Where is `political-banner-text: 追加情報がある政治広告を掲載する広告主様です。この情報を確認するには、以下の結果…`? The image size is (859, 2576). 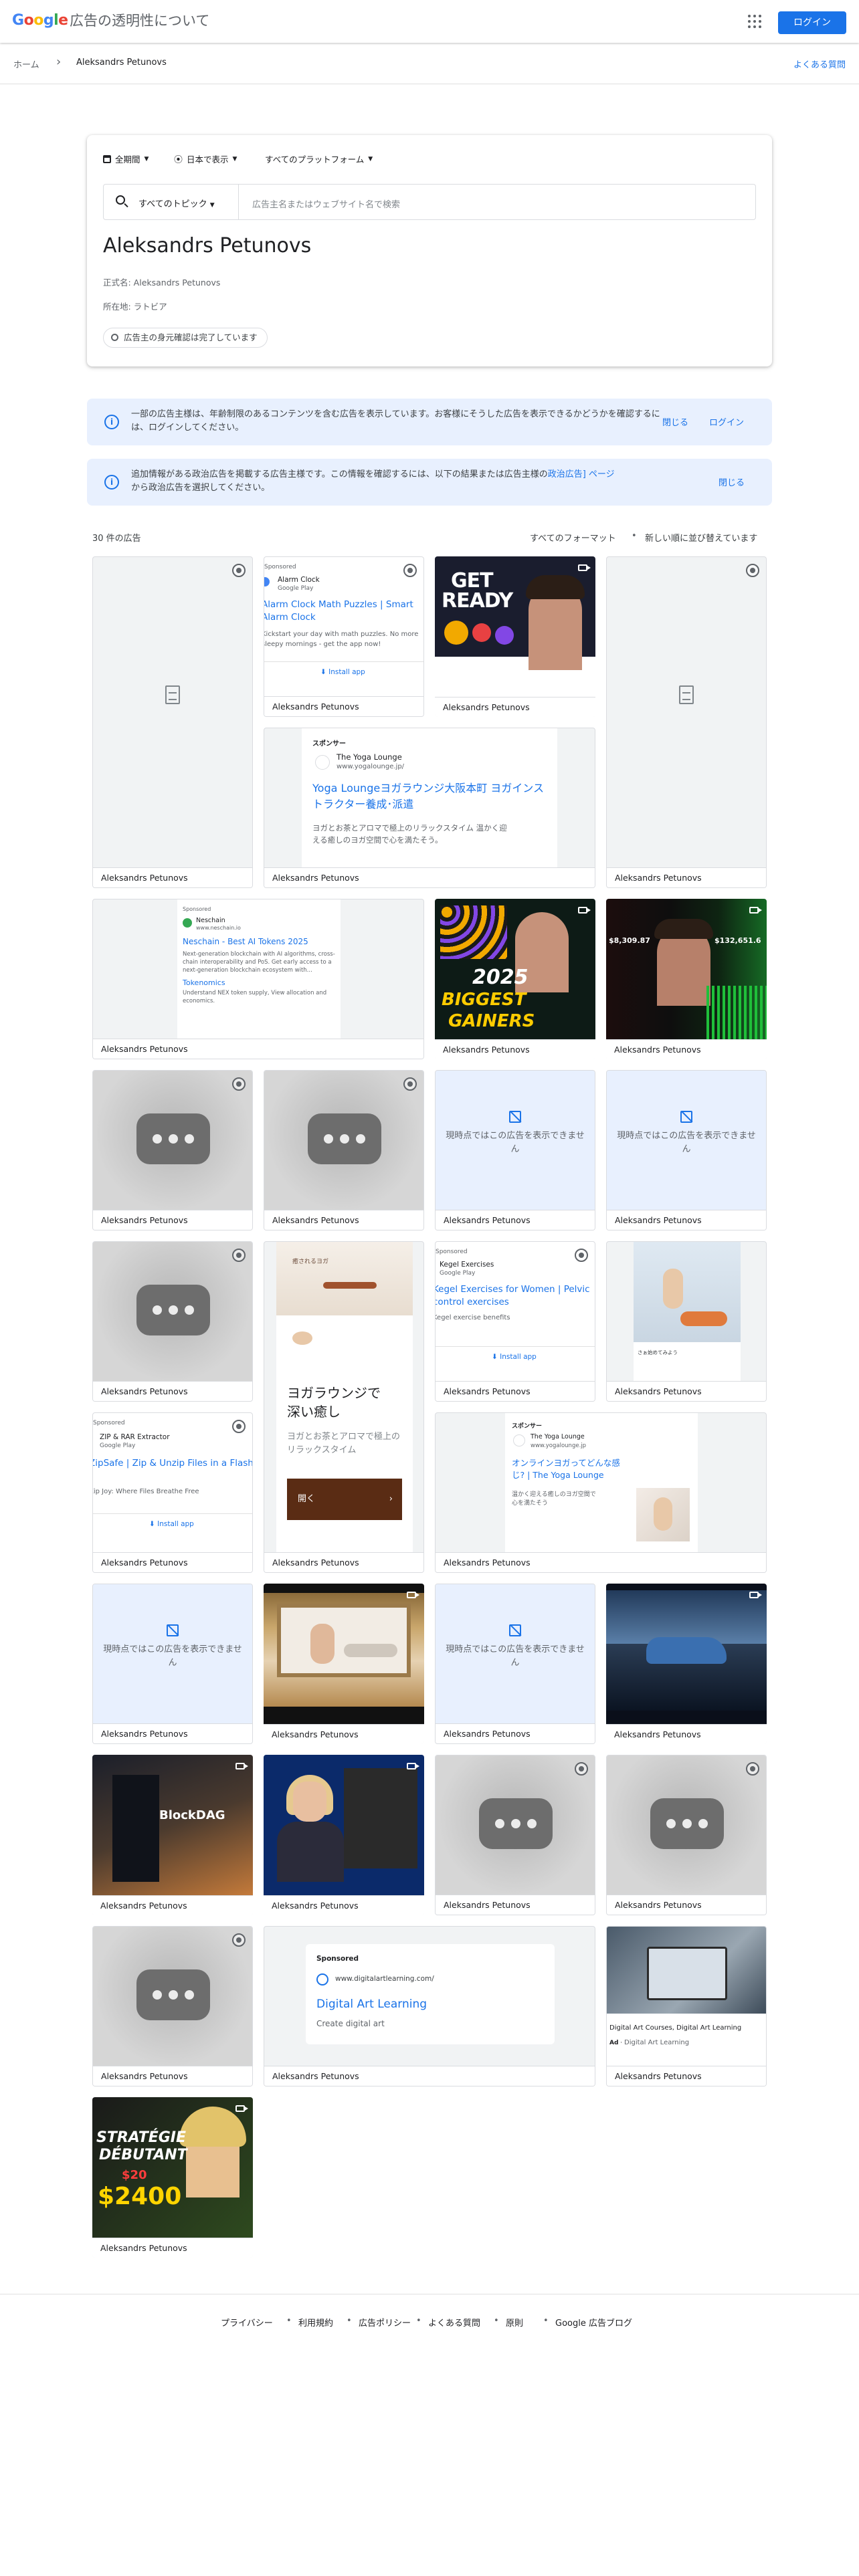 political-banner-text: 追加情報がある政治広告を掲載する広告主様です。この情報を確認するには、以下の結果… is located at coordinates (375, 481).